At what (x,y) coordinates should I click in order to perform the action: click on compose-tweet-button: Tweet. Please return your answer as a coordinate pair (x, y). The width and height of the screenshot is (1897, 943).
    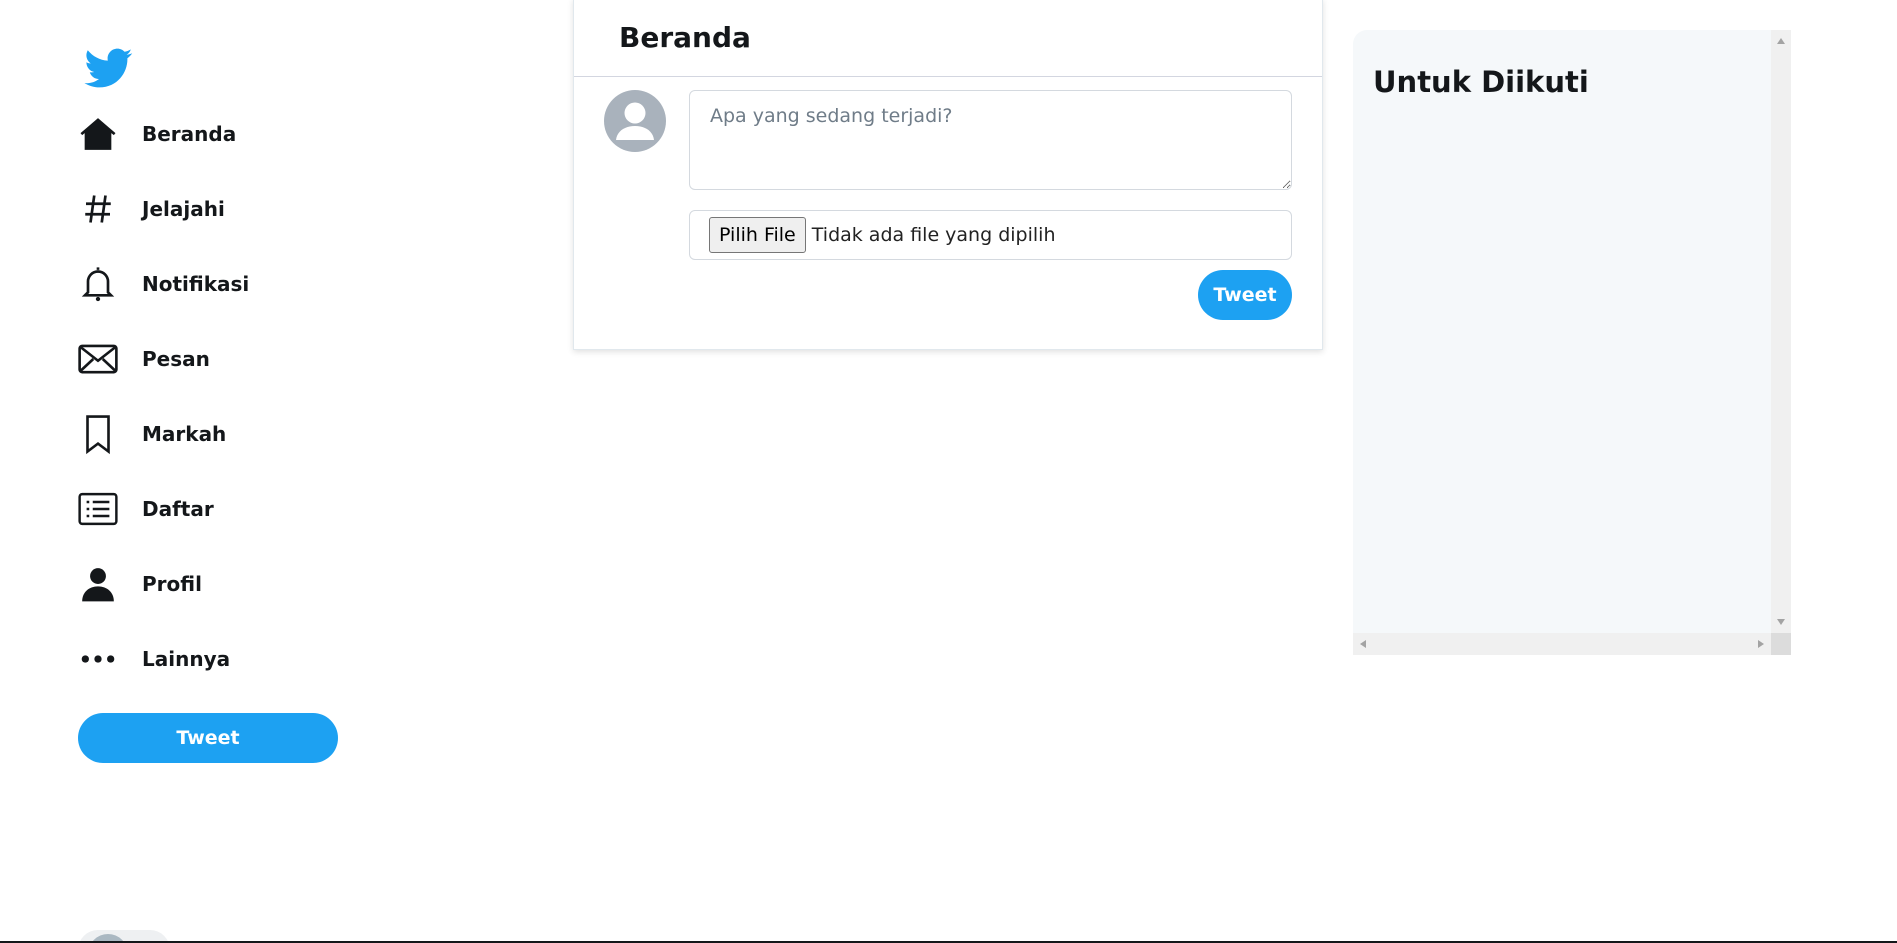
    Looking at the image, I should click on (1245, 295).